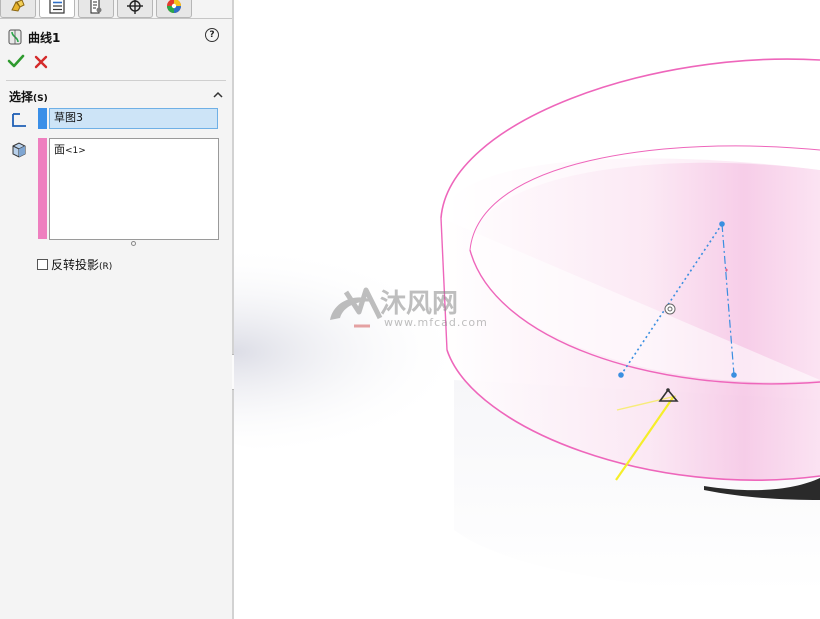  Describe the element at coordinates (42, 188) in the screenshot. I see `face-selection-color-swatch` at that location.